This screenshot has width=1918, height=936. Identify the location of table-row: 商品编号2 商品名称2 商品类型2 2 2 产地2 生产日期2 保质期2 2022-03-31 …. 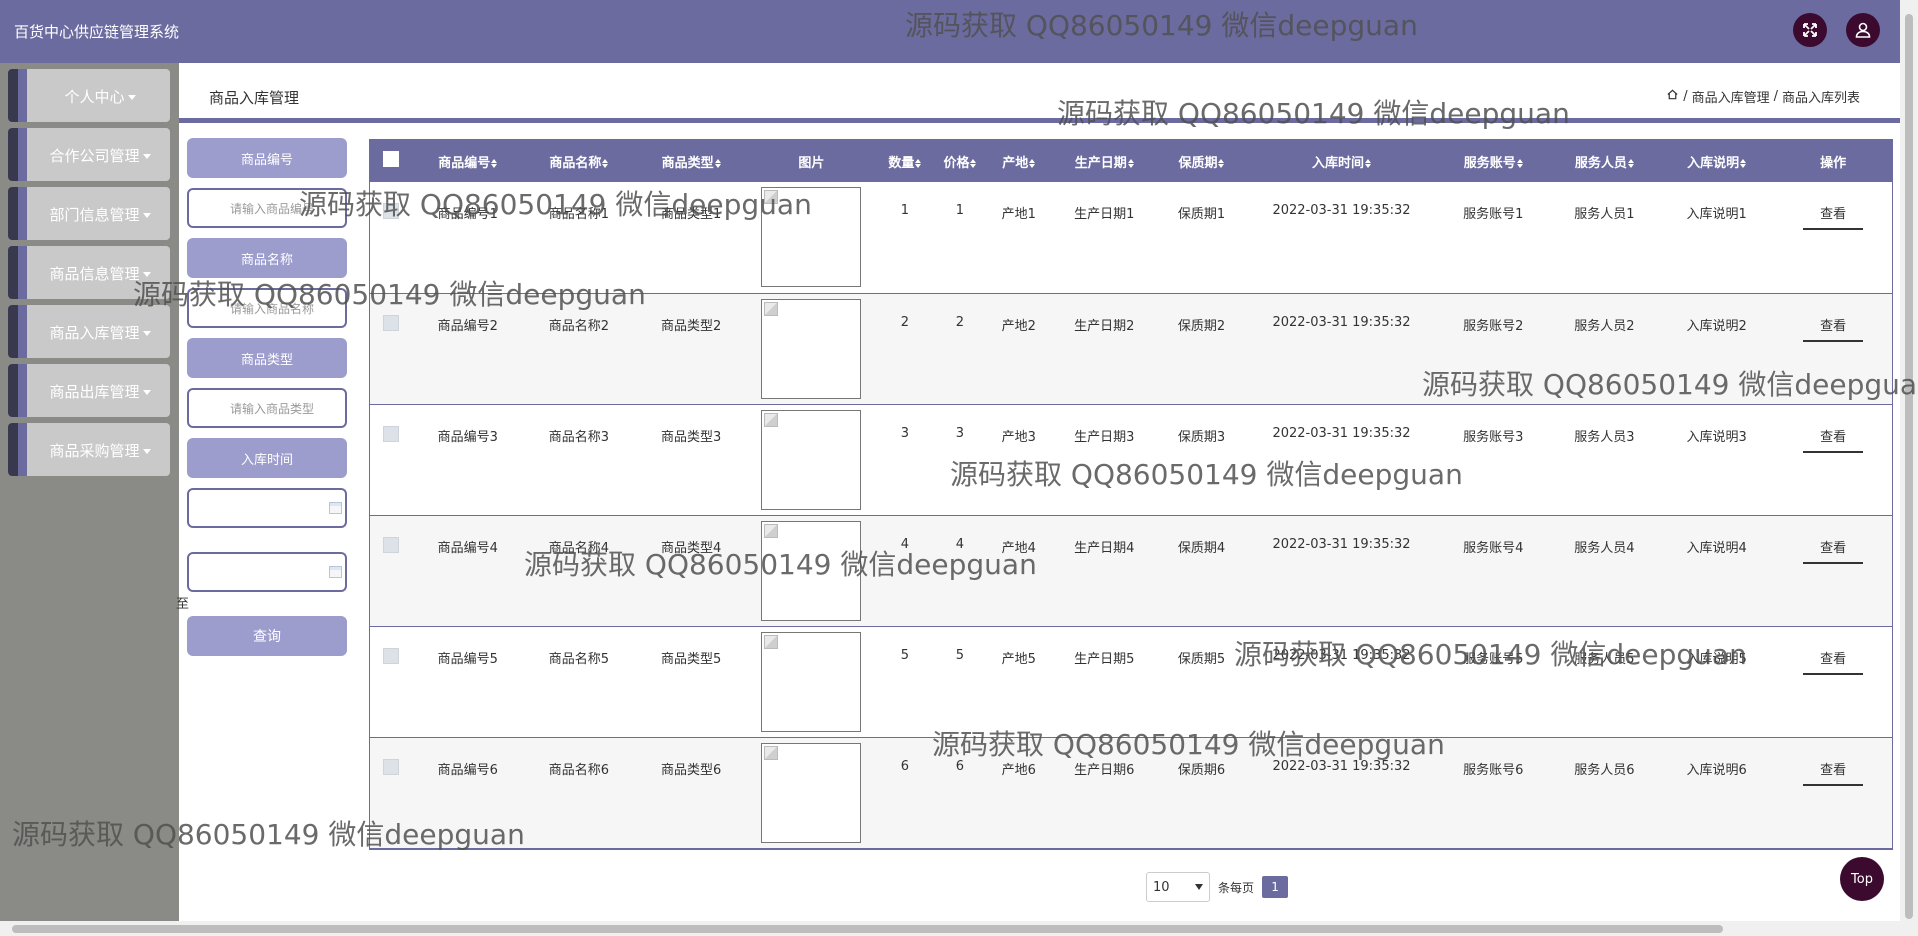
(1131, 348).